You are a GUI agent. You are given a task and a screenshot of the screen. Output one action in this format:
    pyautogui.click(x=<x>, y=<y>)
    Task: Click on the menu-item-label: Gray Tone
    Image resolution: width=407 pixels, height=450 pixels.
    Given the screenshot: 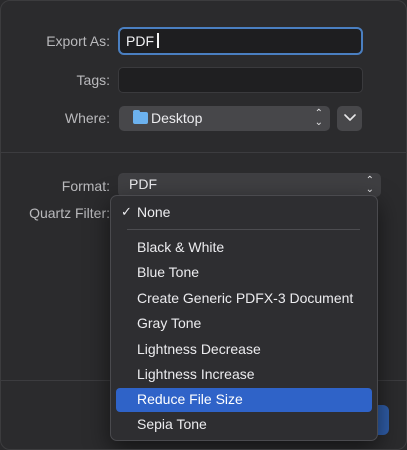 What is the action you would take?
    pyautogui.click(x=169, y=323)
    